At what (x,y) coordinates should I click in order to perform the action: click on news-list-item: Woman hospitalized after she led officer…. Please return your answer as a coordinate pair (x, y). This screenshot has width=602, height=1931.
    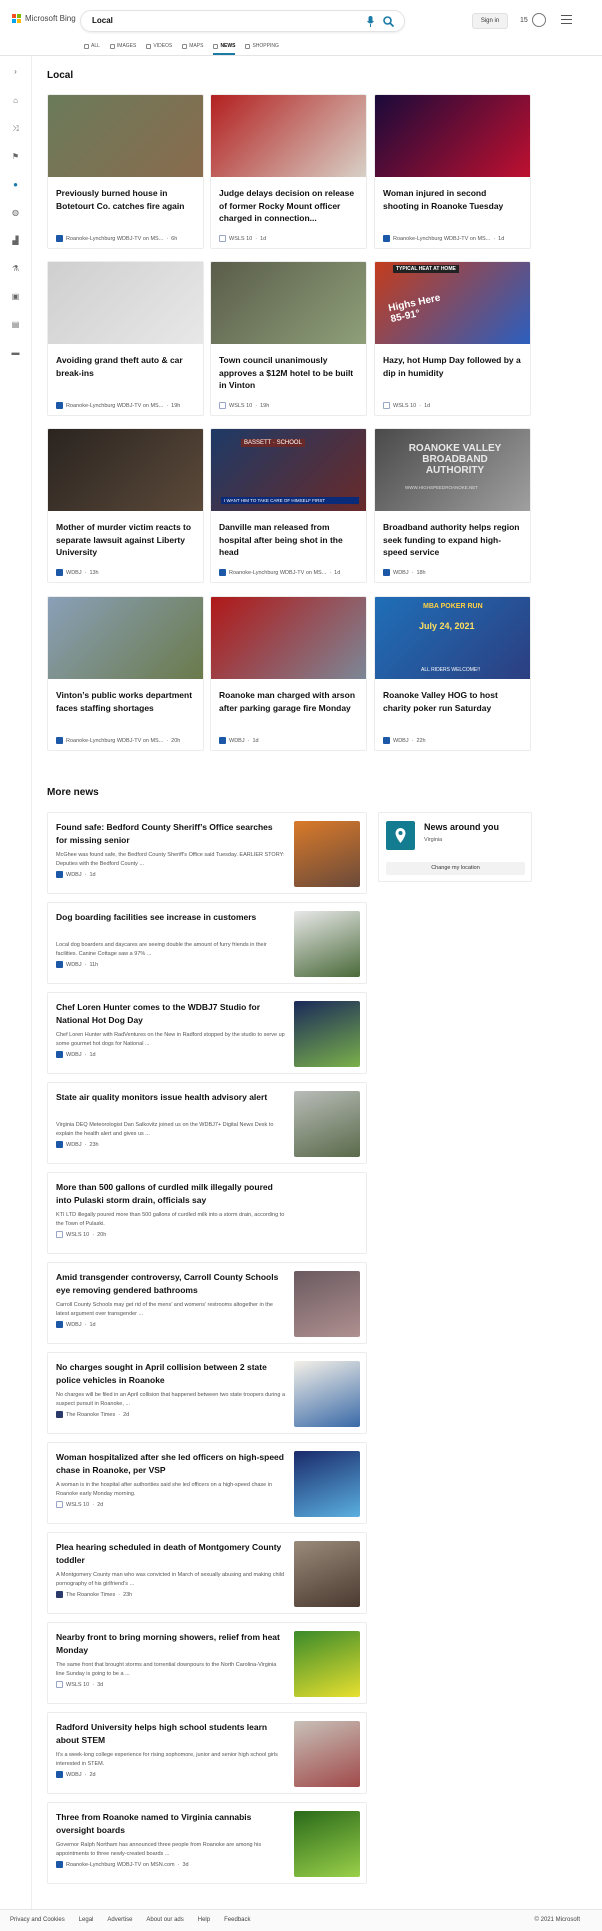
    Looking at the image, I should click on (207, 1483).